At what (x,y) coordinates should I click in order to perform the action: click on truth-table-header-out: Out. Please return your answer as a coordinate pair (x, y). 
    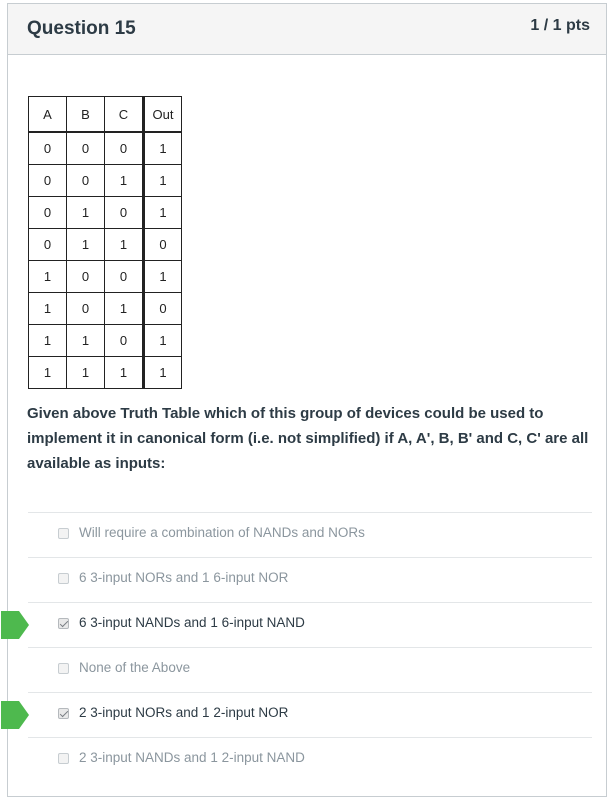
    Looking at the image, I should click on (162, 114).